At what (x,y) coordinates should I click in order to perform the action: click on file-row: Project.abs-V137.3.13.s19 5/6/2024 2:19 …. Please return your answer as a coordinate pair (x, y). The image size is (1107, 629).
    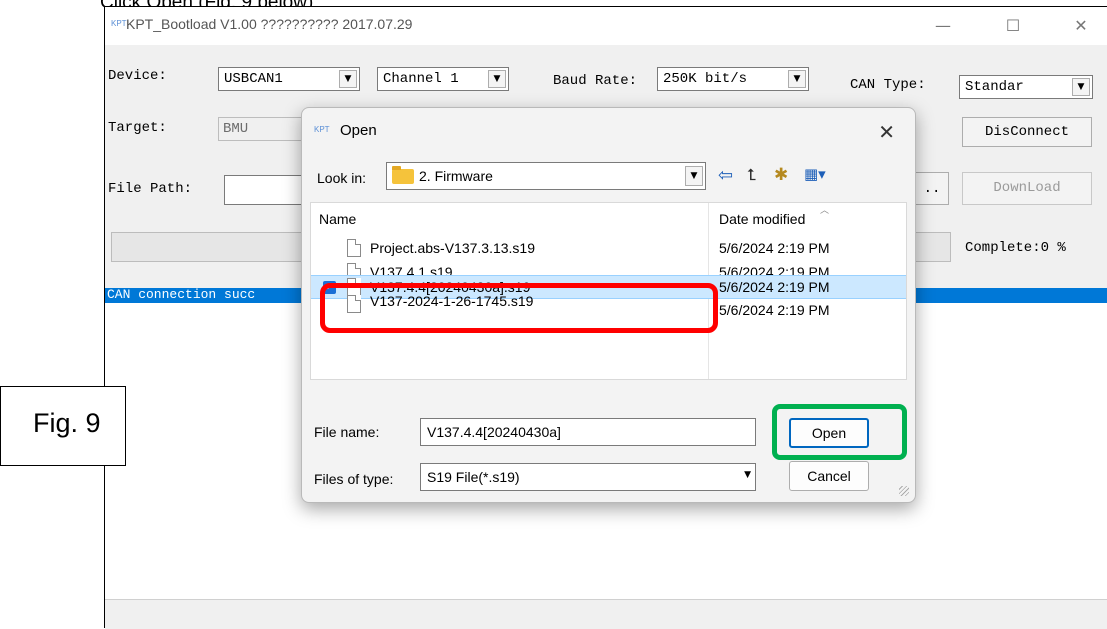
    Looking at the image, I should click on (608, 249).